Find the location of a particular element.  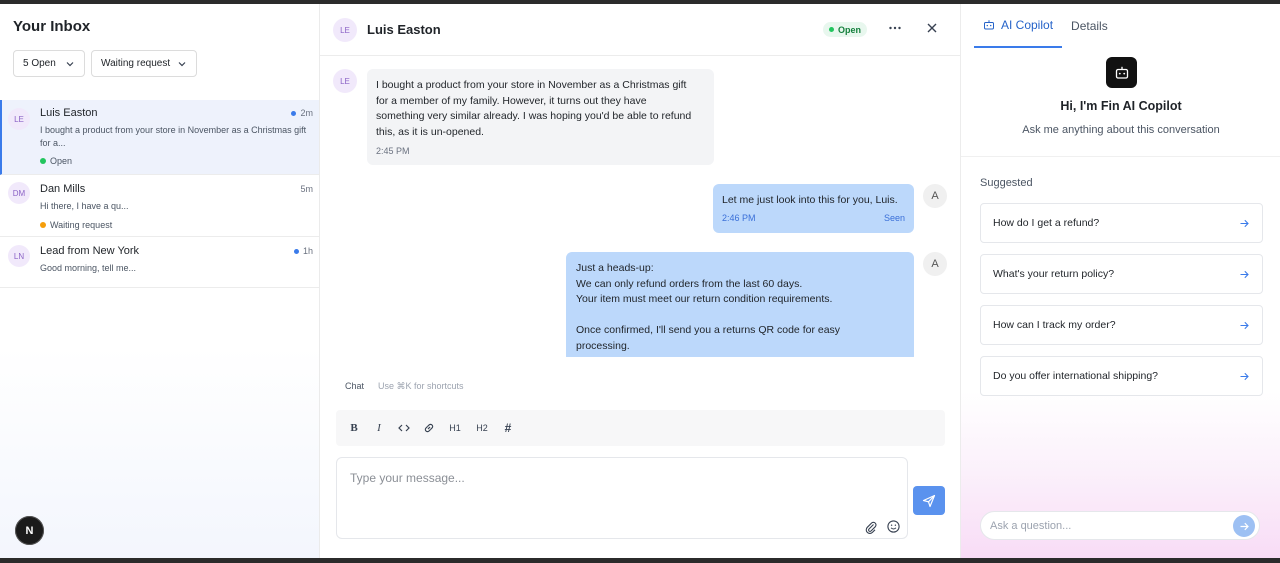

status-badge: Open is located at coordinates (845, 29).